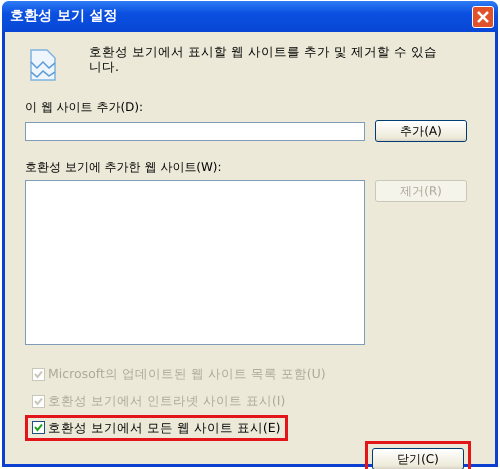  What do you see at coordinates (195, 131) in the screenshot?
I see `site-input` at bounding box center [195, 131].